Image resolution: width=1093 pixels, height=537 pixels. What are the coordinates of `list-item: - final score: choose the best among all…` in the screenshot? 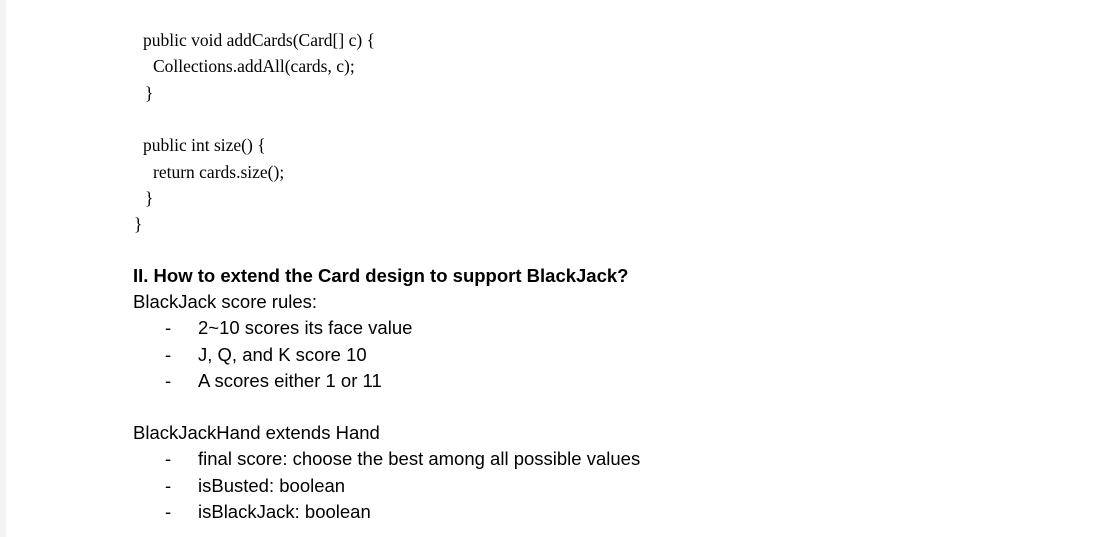 It's located at (402, 459).